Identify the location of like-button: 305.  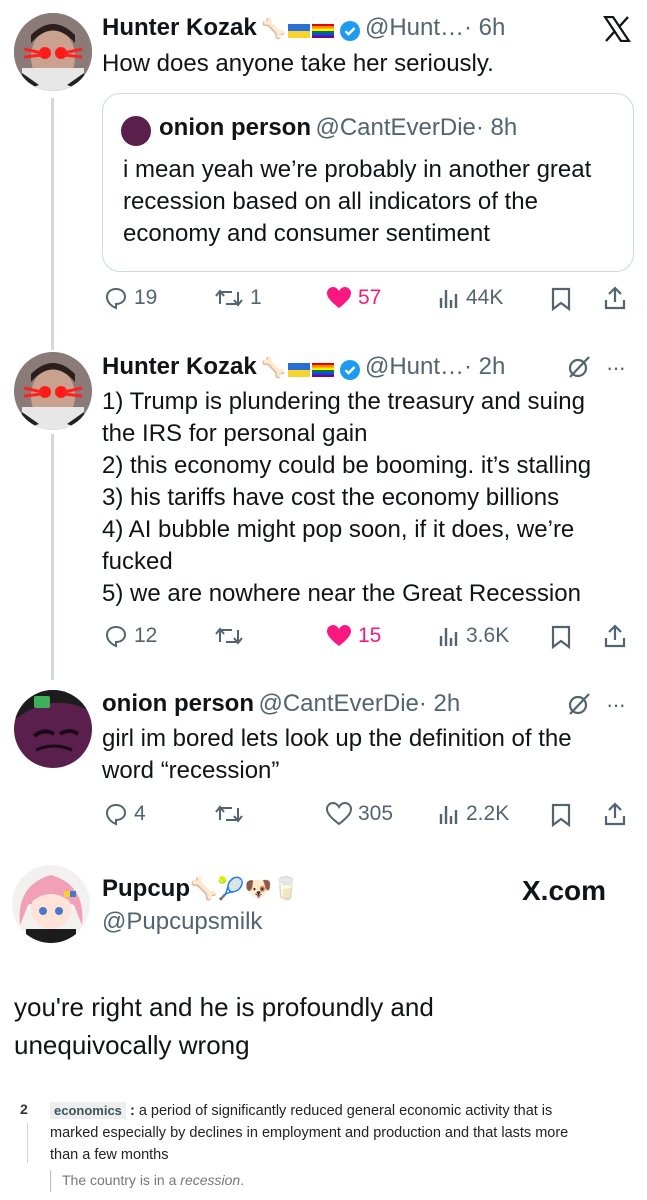
(359, 814).